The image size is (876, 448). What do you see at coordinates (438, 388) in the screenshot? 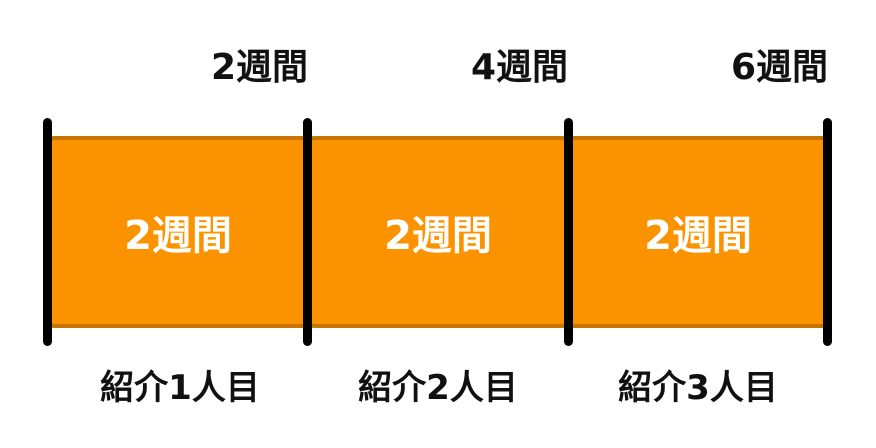
I see `introduction-label-2: 紹介2人目` at bounding box center [438, 388].